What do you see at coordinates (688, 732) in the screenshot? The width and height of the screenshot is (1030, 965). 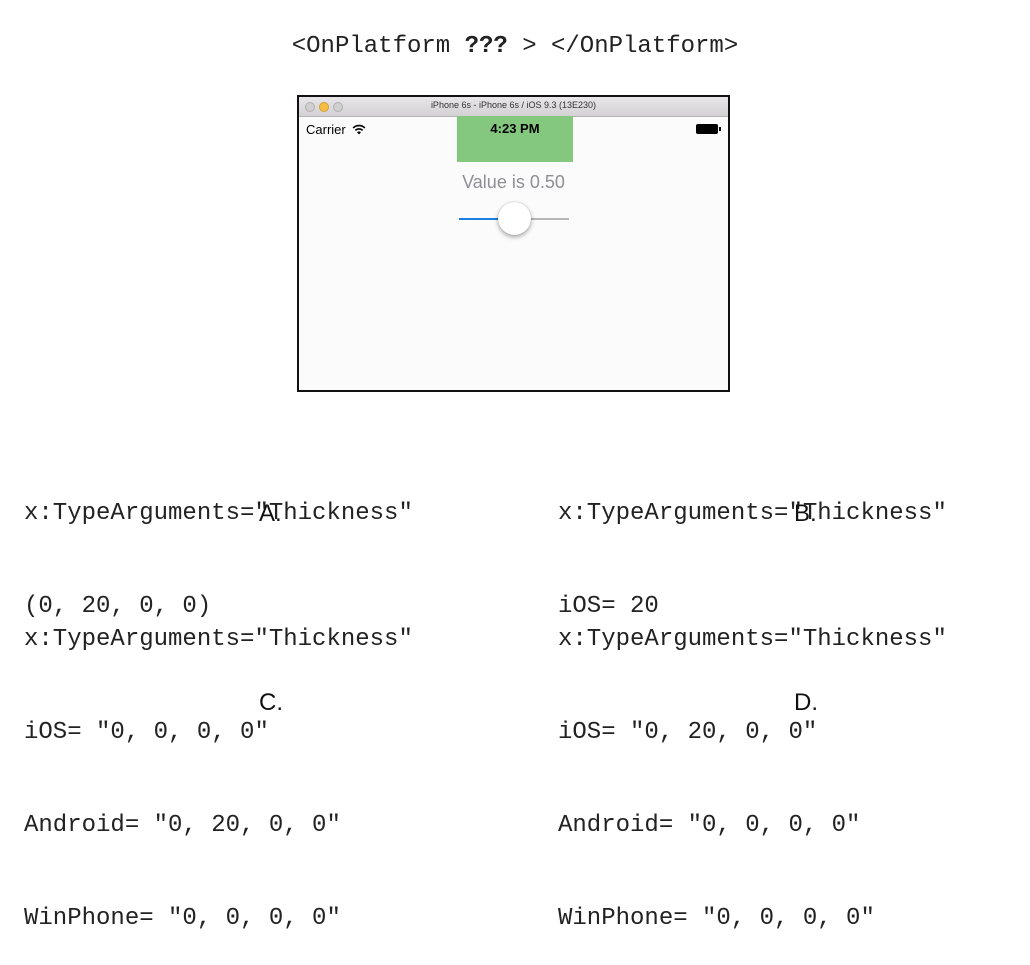 I see `option-d-line-2: iOS= "0, 20, 0, 0"` at bounding box center [688, 732].